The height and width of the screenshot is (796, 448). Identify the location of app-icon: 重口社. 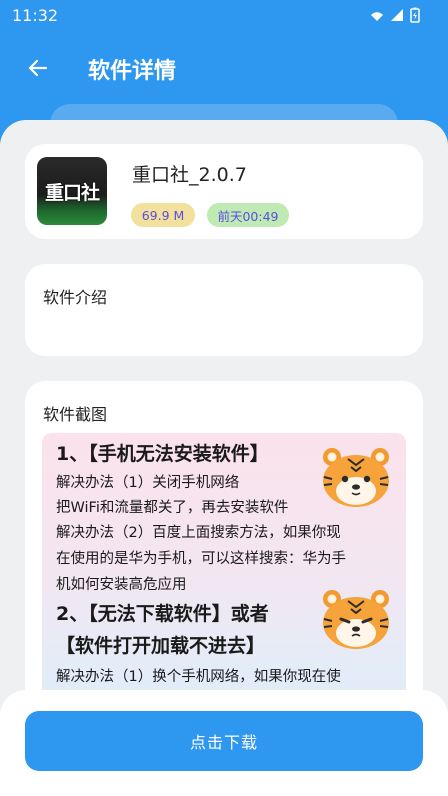
(72, 191).